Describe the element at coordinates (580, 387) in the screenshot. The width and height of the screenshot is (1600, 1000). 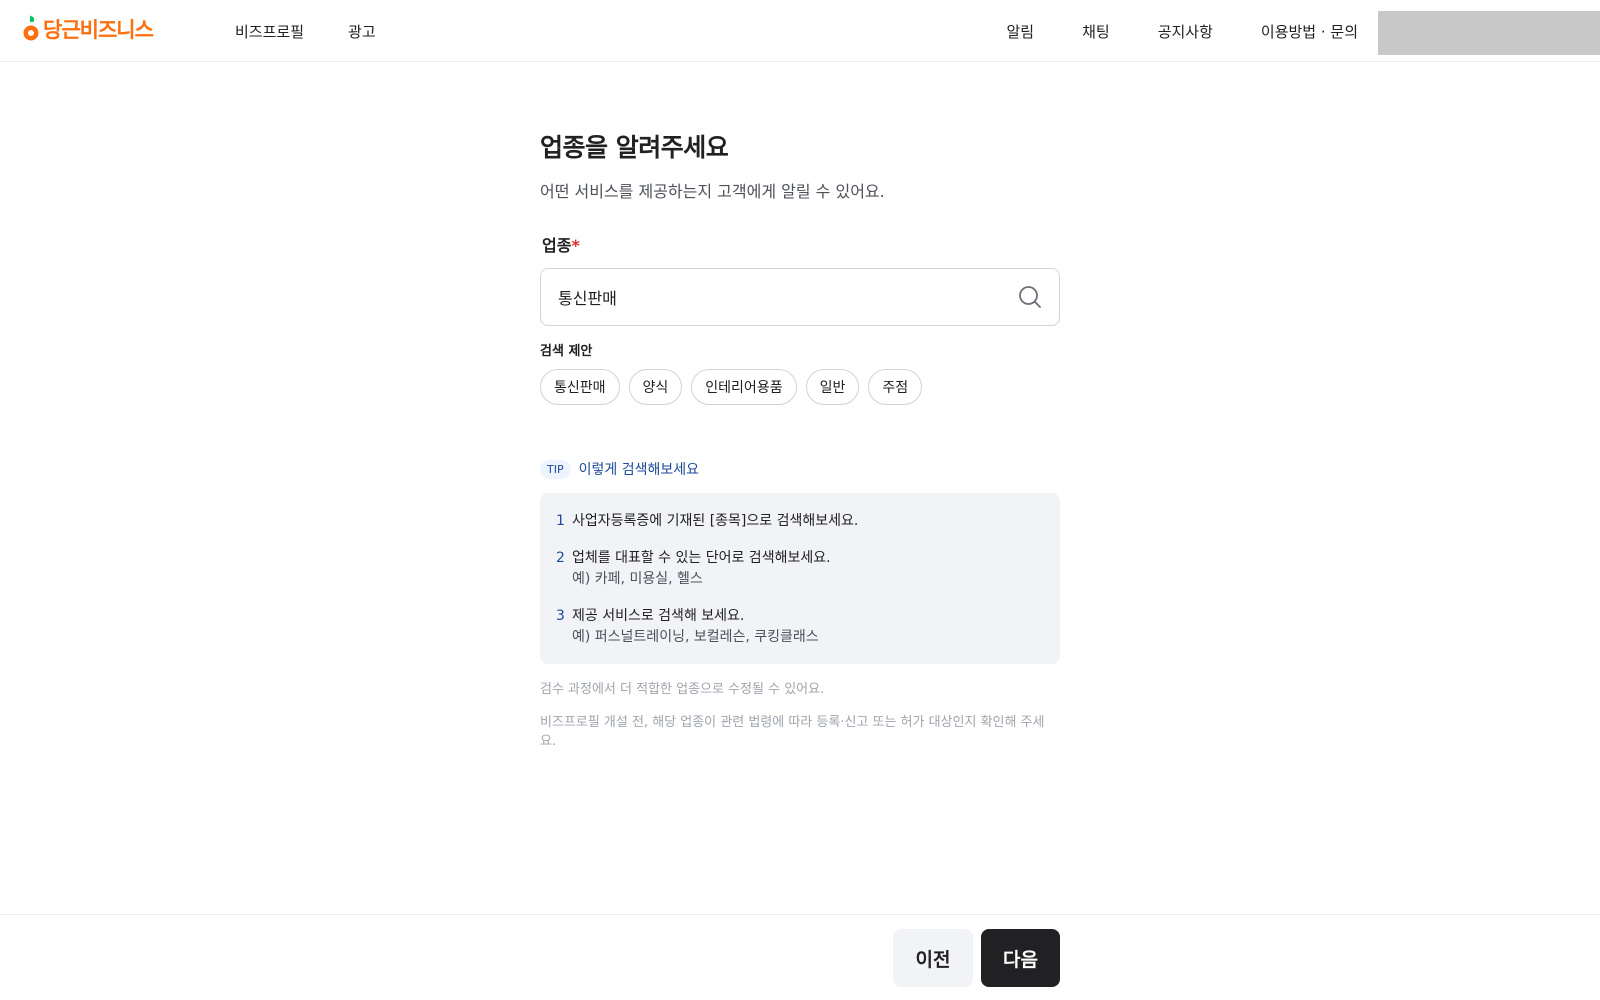
I see `suggestion-chip: 통신판매` at that location.